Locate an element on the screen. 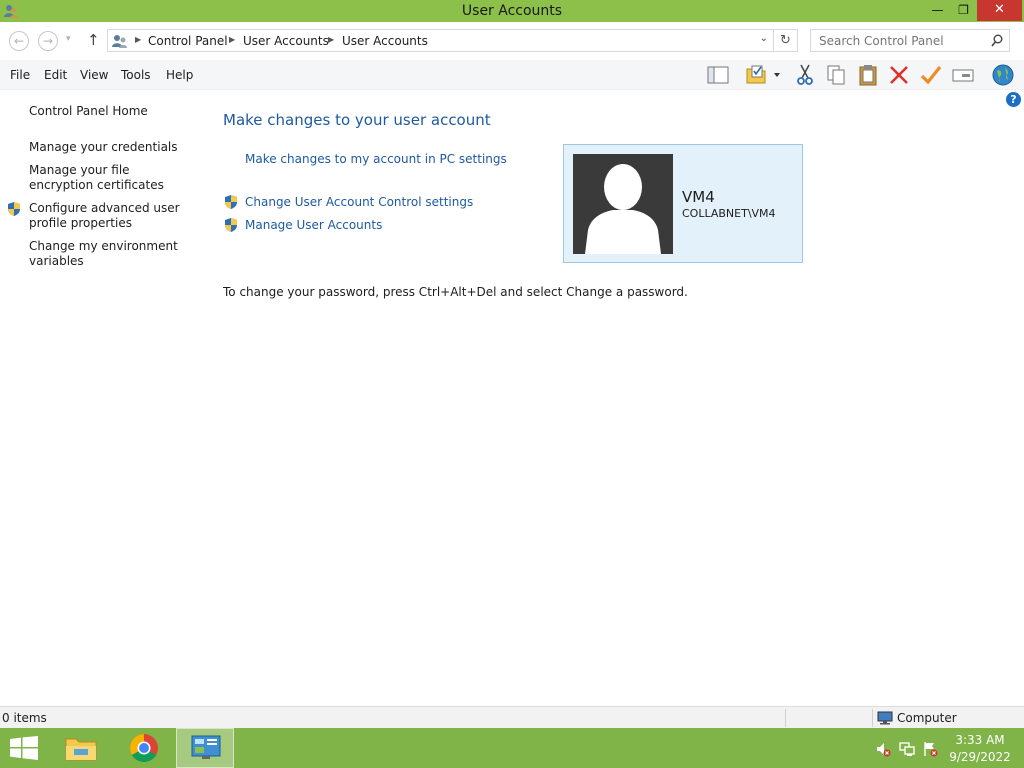  control-panel-home-link: Control Panel Home is located at coordinates (111, 111).